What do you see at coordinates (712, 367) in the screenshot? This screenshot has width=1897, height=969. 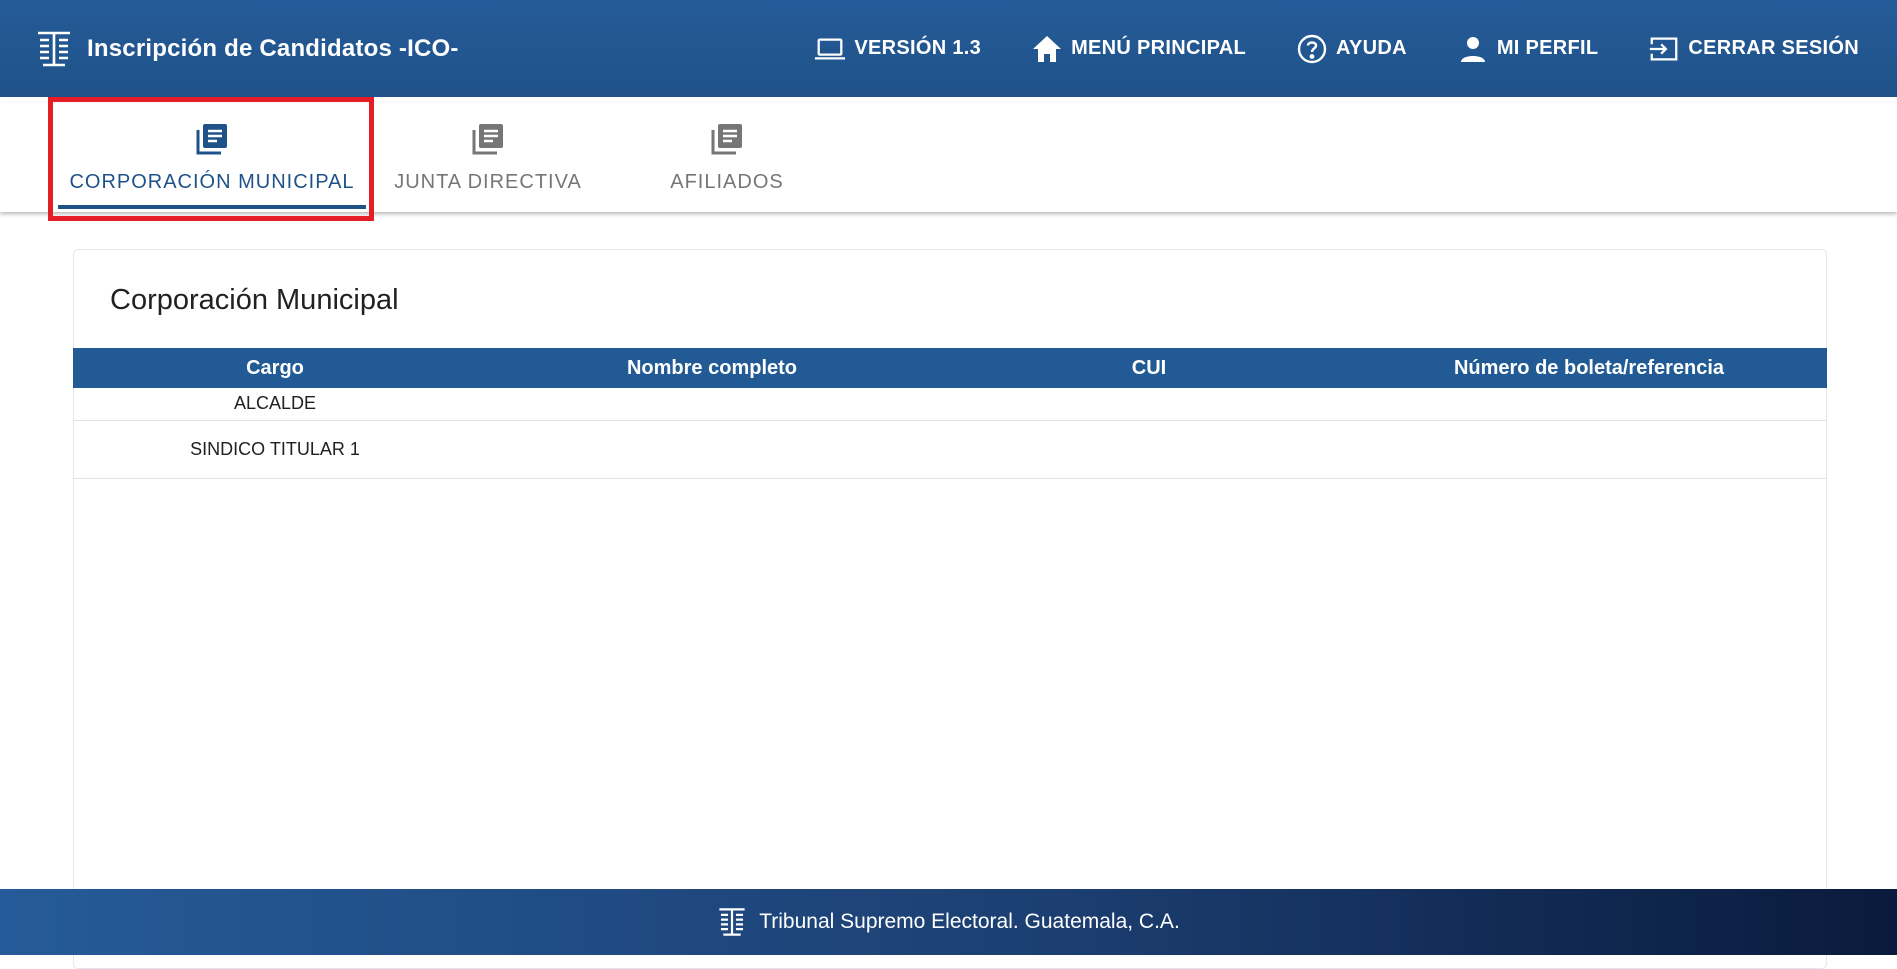 I see `column-header-nombre: Nombre completo` at bounding box center [712, 367].